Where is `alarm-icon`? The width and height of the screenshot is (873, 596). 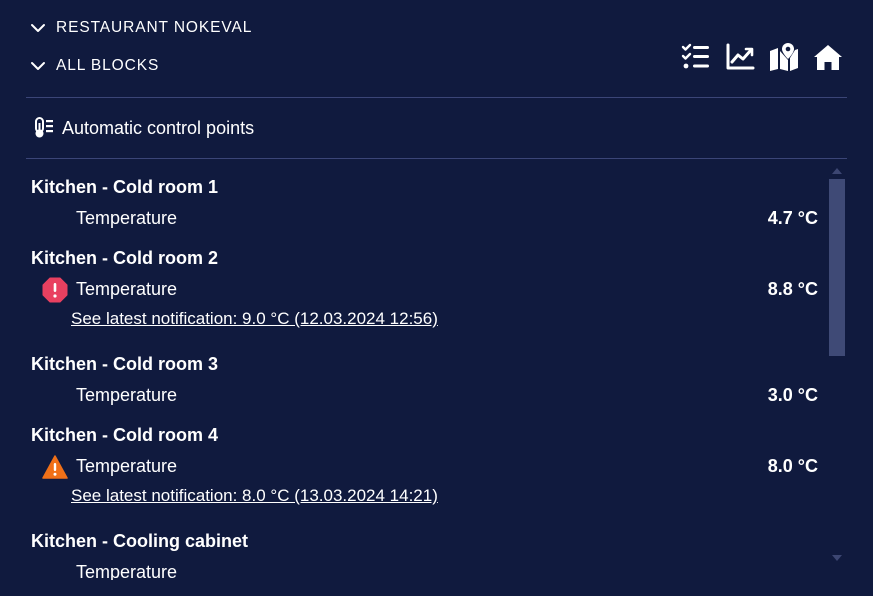
alarm-icon is located at coordinates (55, 290).